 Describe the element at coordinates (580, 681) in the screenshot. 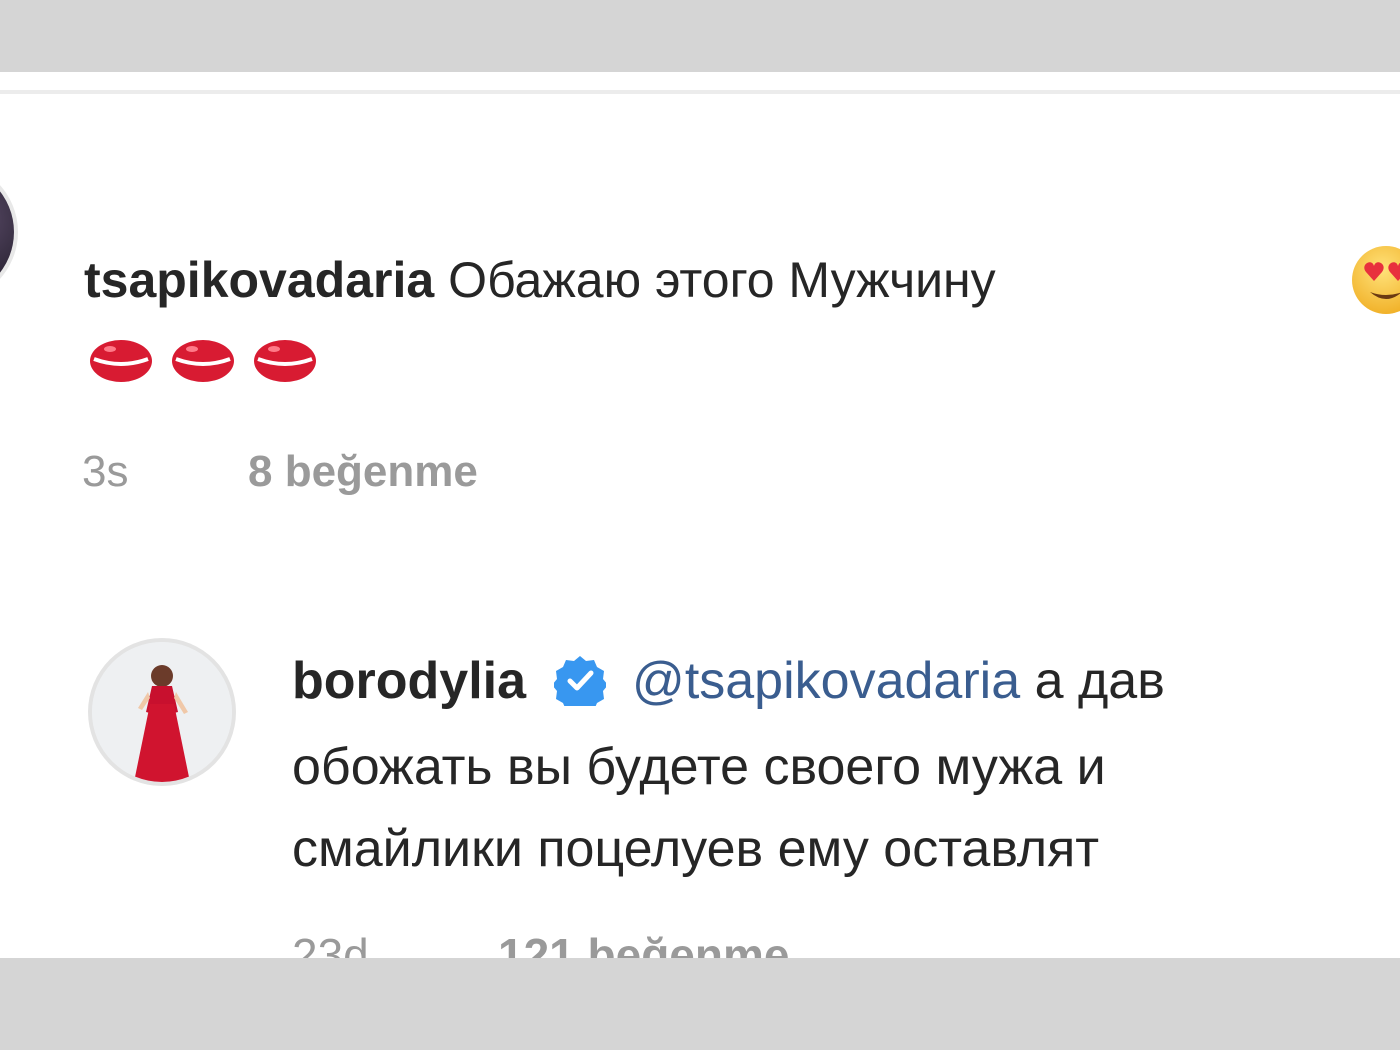

I see `verified-badge-icon` at that location.